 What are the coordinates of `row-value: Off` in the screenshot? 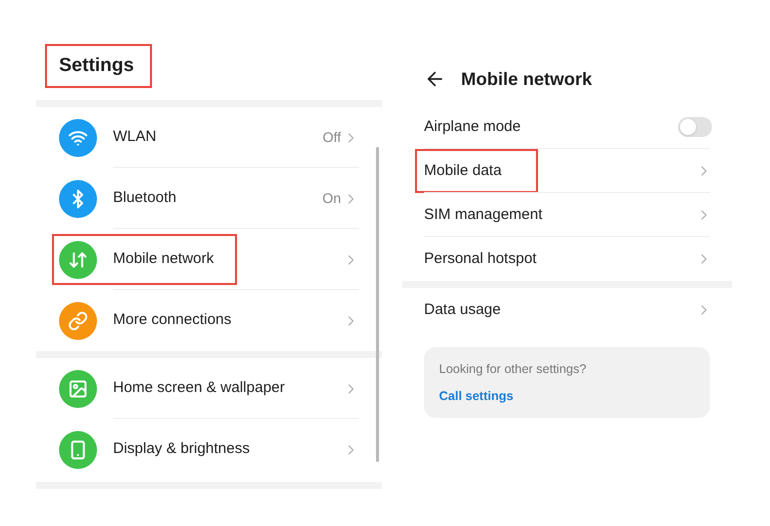 It's located at (331, 137).